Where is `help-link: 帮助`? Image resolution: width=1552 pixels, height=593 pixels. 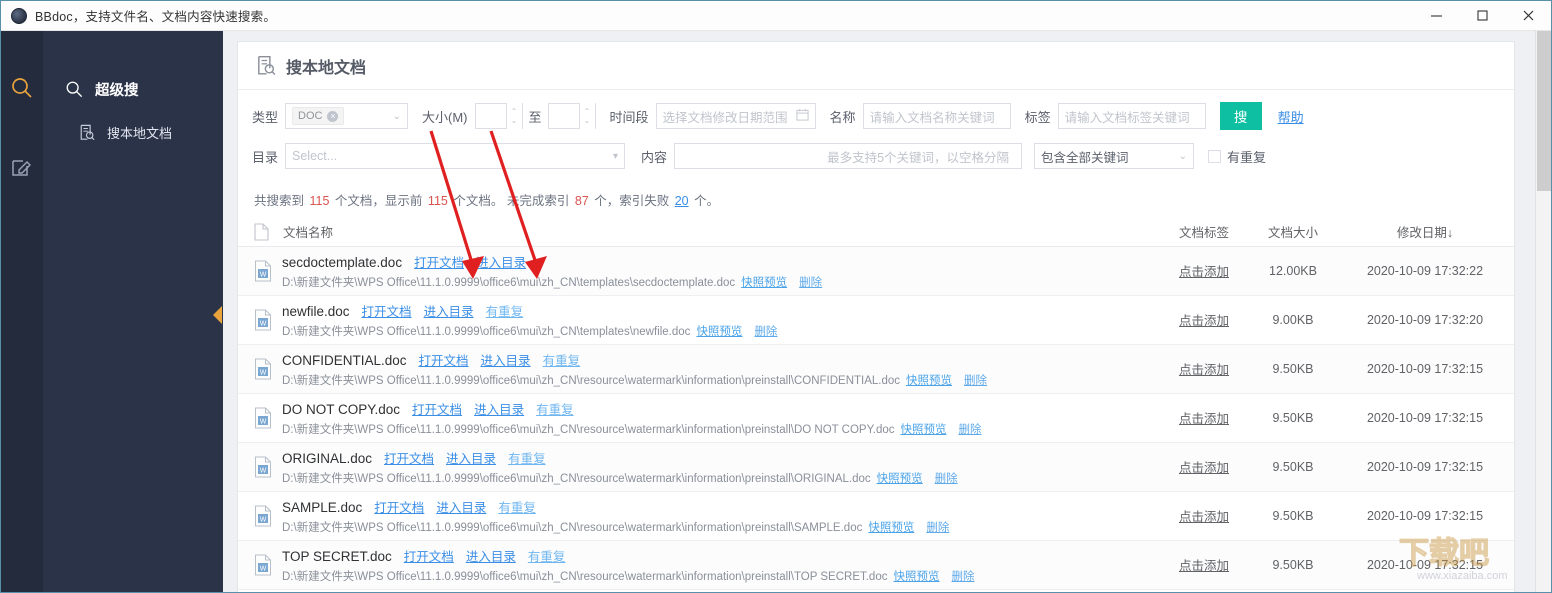 help-link: 帮助 is located at coordinates (1291, 116).